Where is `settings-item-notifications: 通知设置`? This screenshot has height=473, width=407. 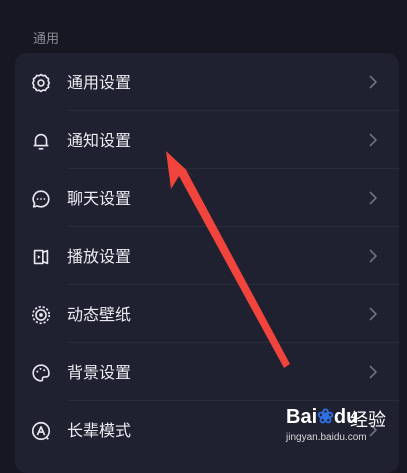
settings-item-notifications: 通知设置 is located at coordinates (207, 140).